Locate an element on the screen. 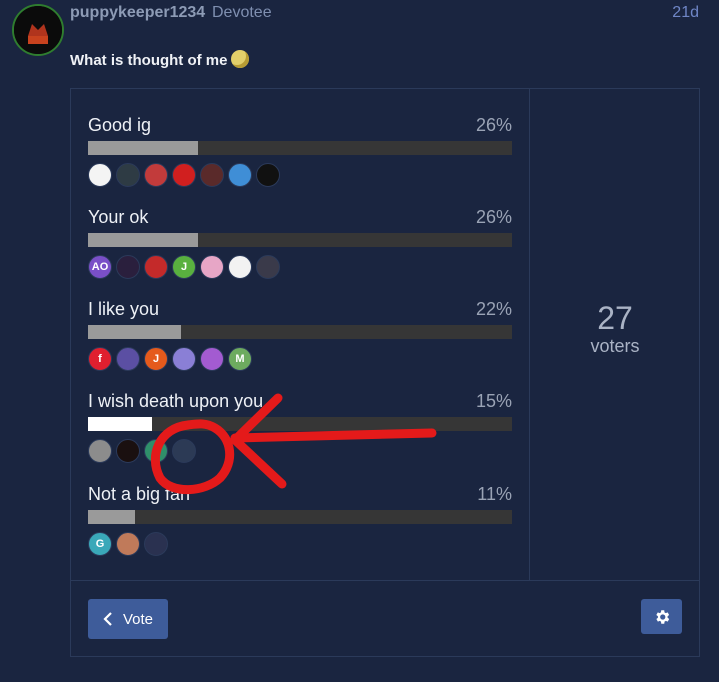 This screenshot has width=719, height=682. poll-option-voters: G is located at coordinates (128, 544).